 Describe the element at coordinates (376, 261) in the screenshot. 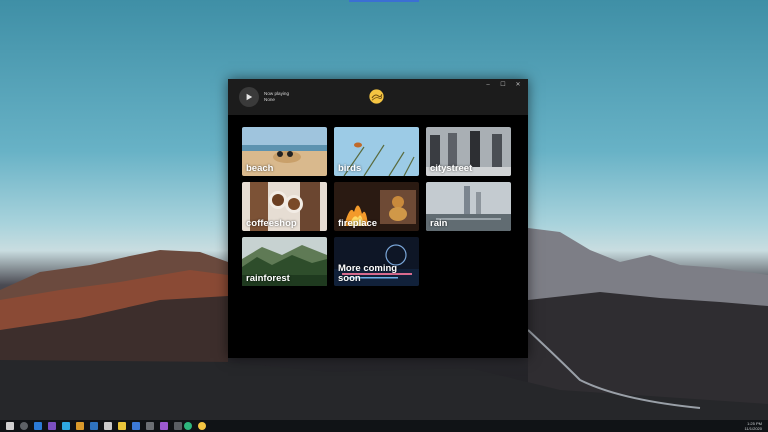

I see `sound-tile-more-coming-soon: More coming soon` at that location.